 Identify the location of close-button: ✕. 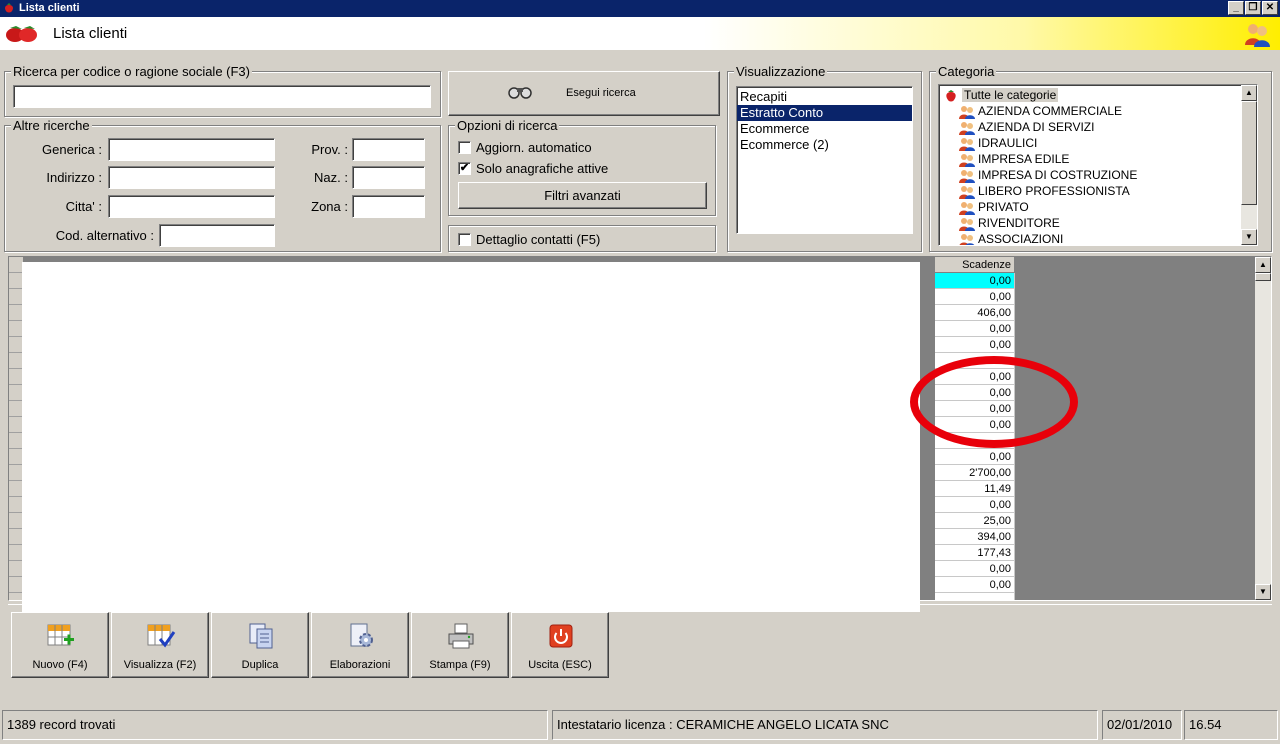
(1270, 8).